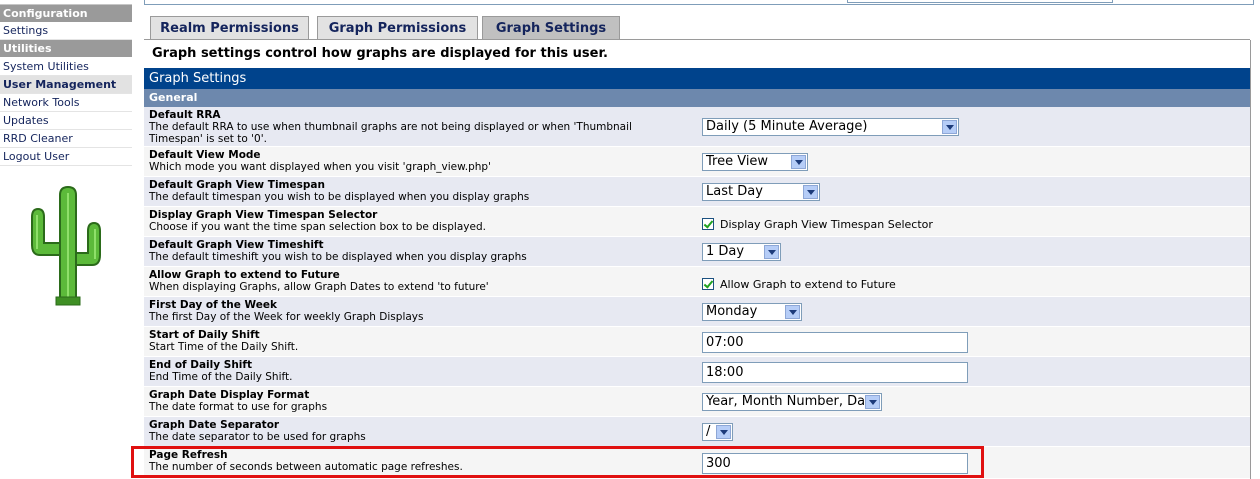  I want to click on setting-description: End Time of the Daily Shift., so click(221, 377).